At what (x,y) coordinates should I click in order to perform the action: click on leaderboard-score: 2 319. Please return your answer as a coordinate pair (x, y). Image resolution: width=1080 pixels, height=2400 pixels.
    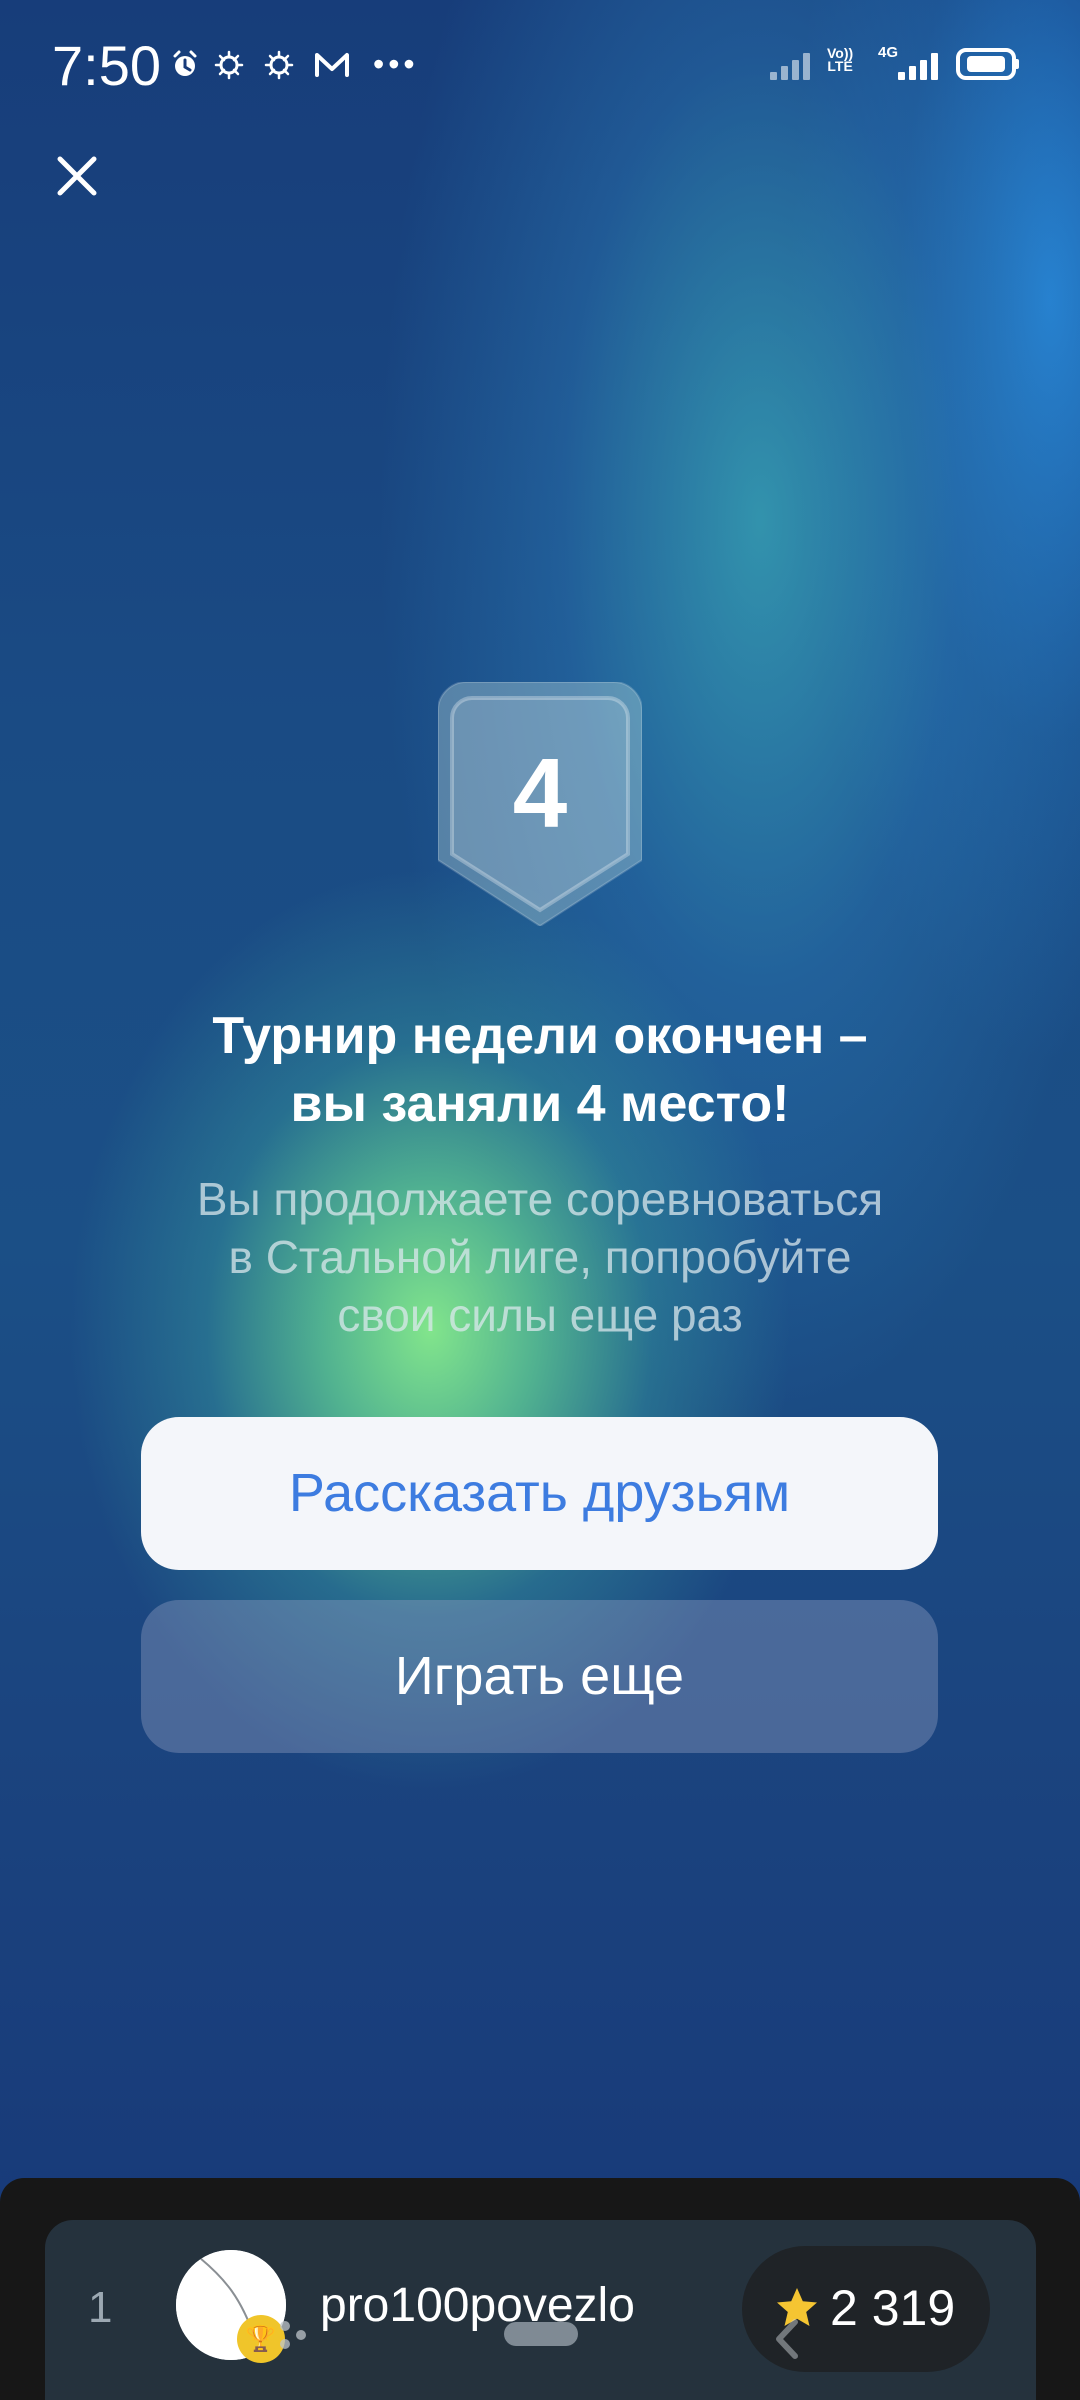
    Looking at the image, I should click on (893, 2308).